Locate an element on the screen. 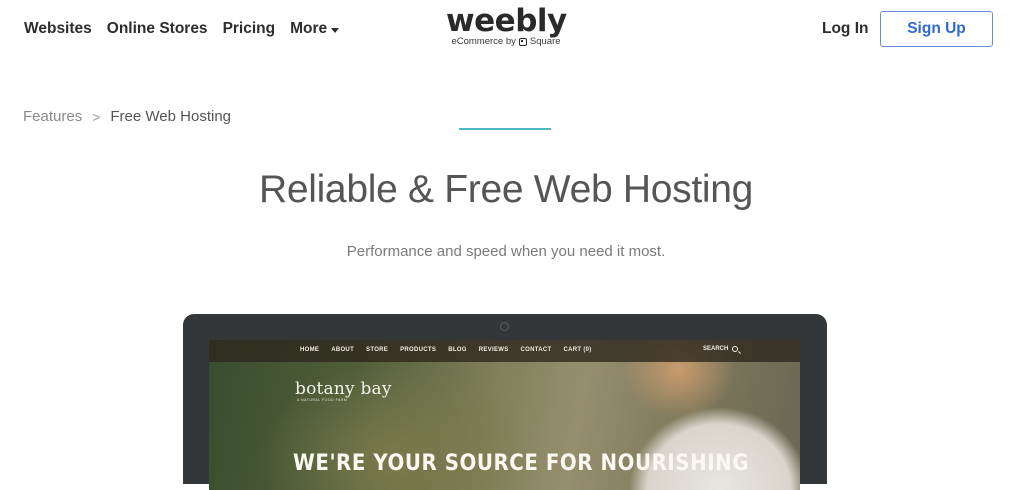 The height and width of the screenshot is (490, 1024). square-logo-icon is located at coordinates (522, 41).